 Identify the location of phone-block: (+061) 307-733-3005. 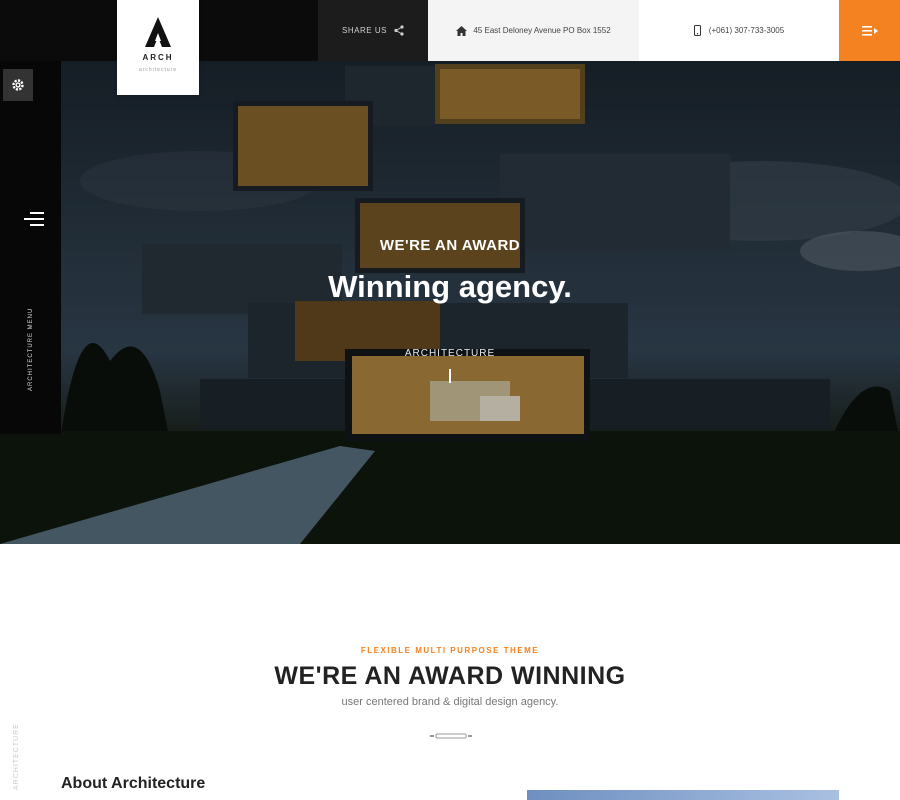
(739, 30).